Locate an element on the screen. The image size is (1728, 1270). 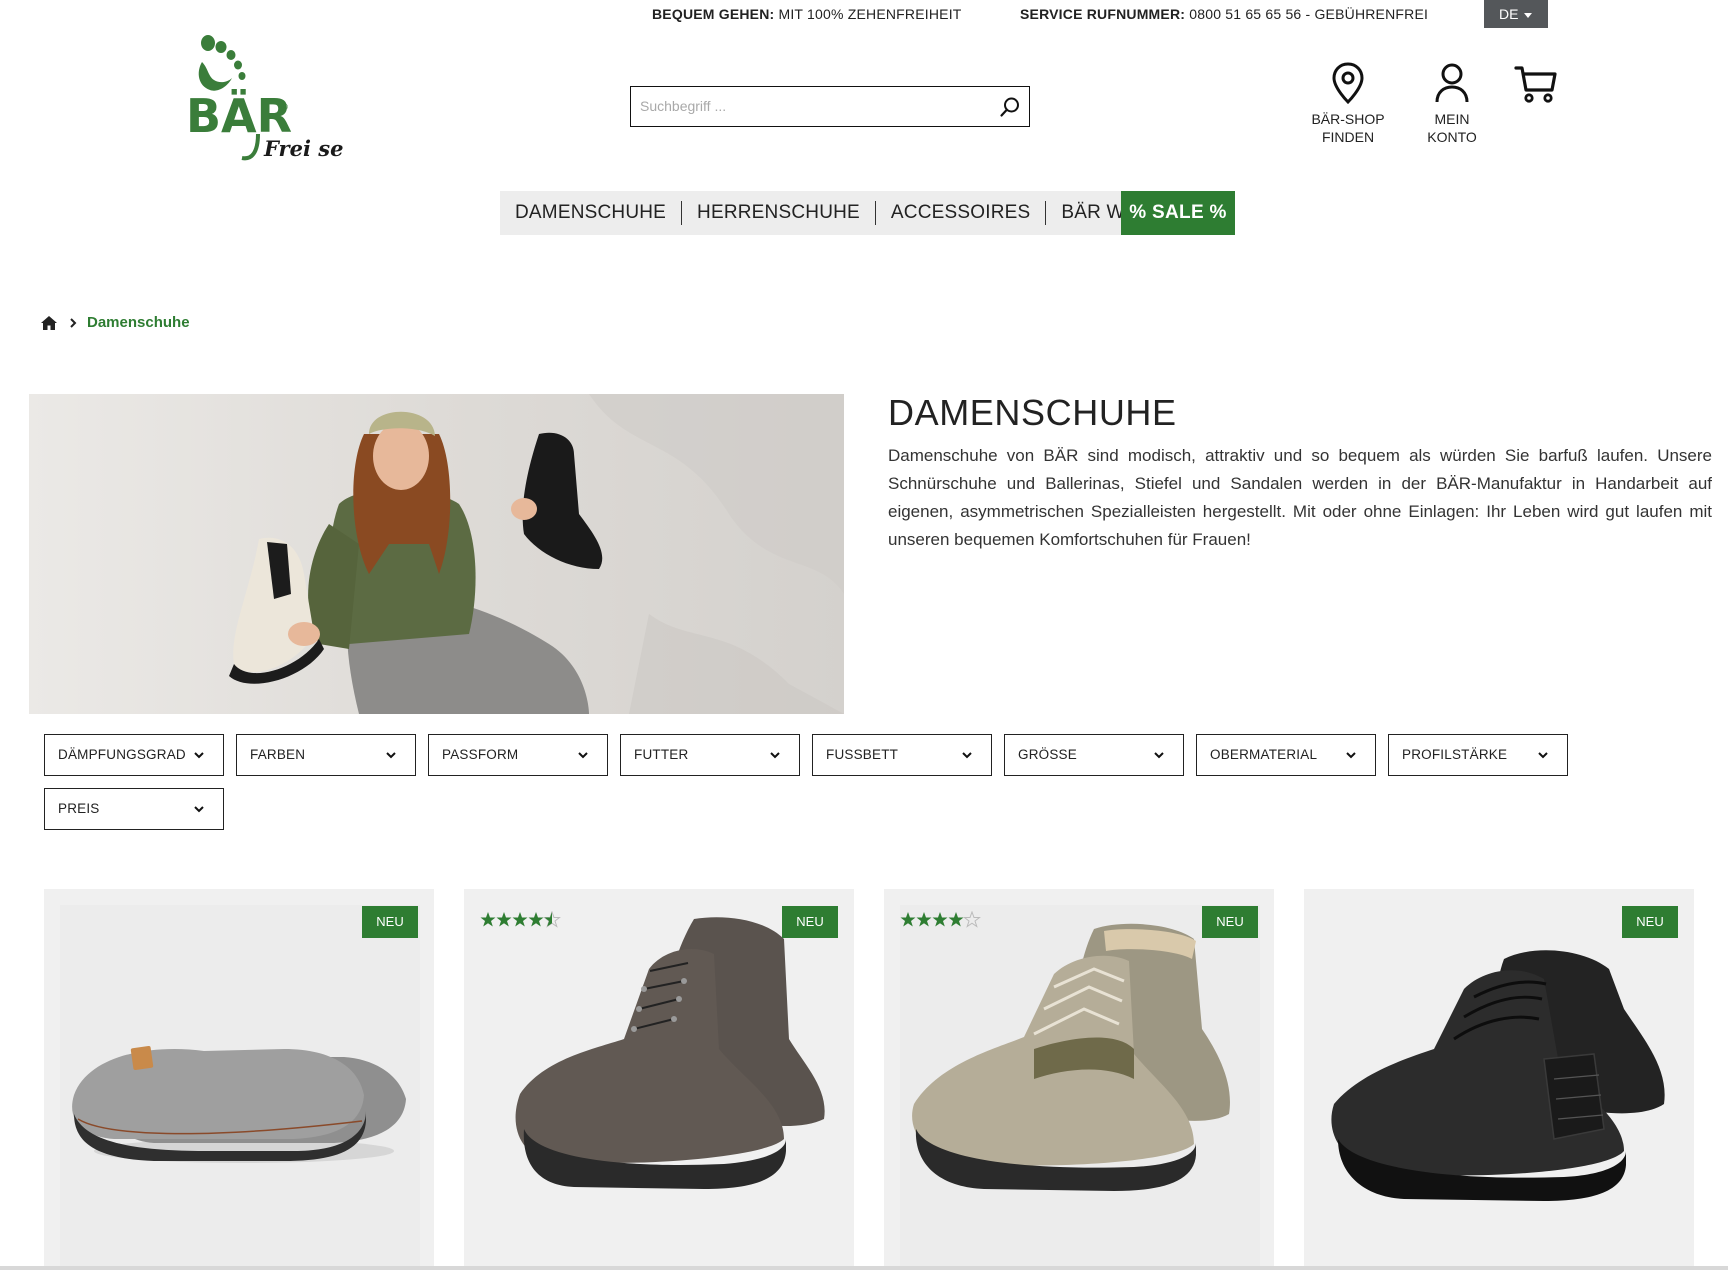
filter-obermaterial: OBERMATERIAL is located at coordinates (1286, 755).